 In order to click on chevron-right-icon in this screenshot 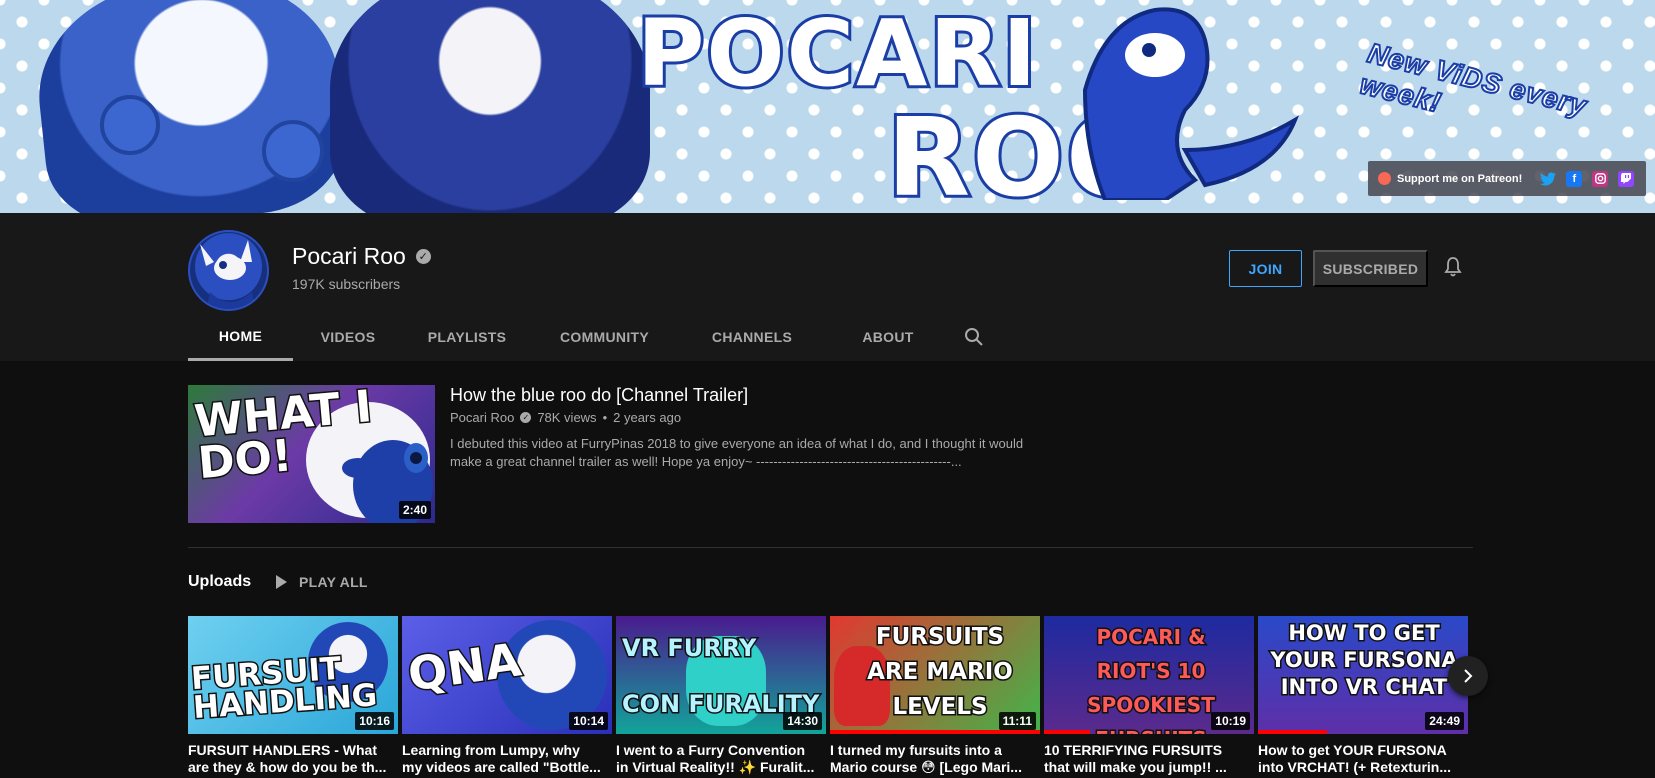, I will do `click(1468, 676)`.